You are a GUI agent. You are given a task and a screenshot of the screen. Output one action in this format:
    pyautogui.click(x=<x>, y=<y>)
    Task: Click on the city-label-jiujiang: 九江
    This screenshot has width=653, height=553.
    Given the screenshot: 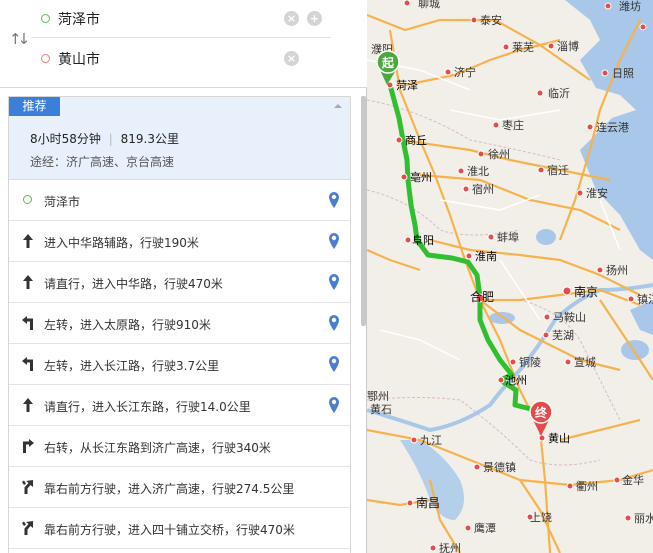 What is the action you would take?
    pyautogui.click(x=431, y=440)
    